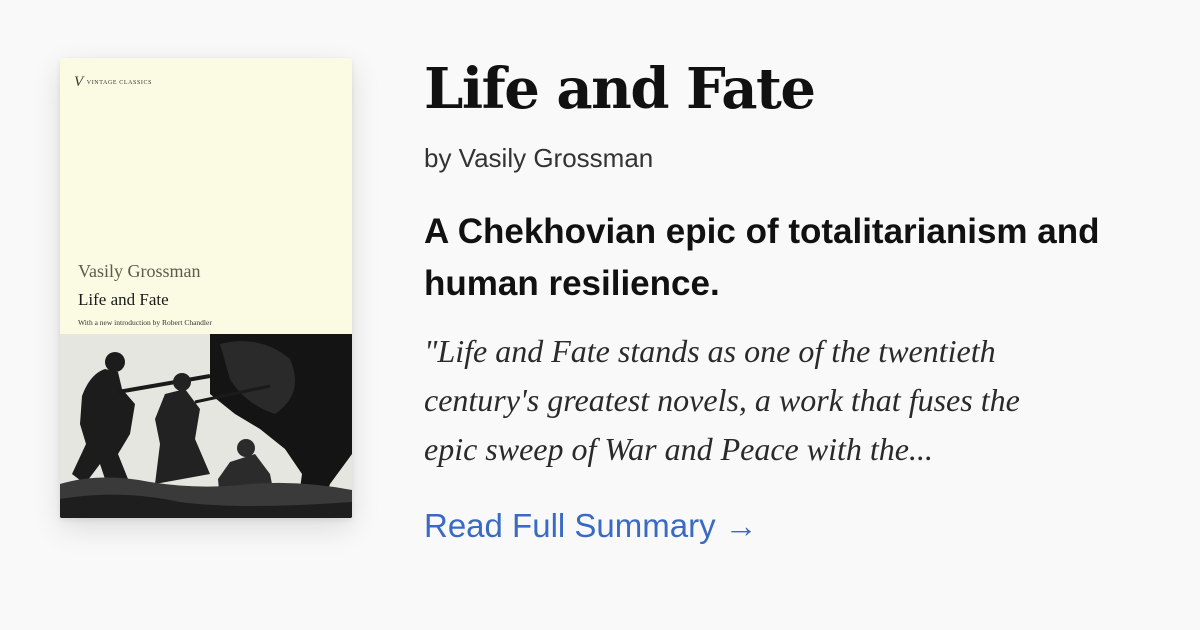 The height and width of the screenshot is (630, 1200). Describe the element at coordinates (79, 82) in the screenshot. I see `vintage-v-mark: V` at that location.